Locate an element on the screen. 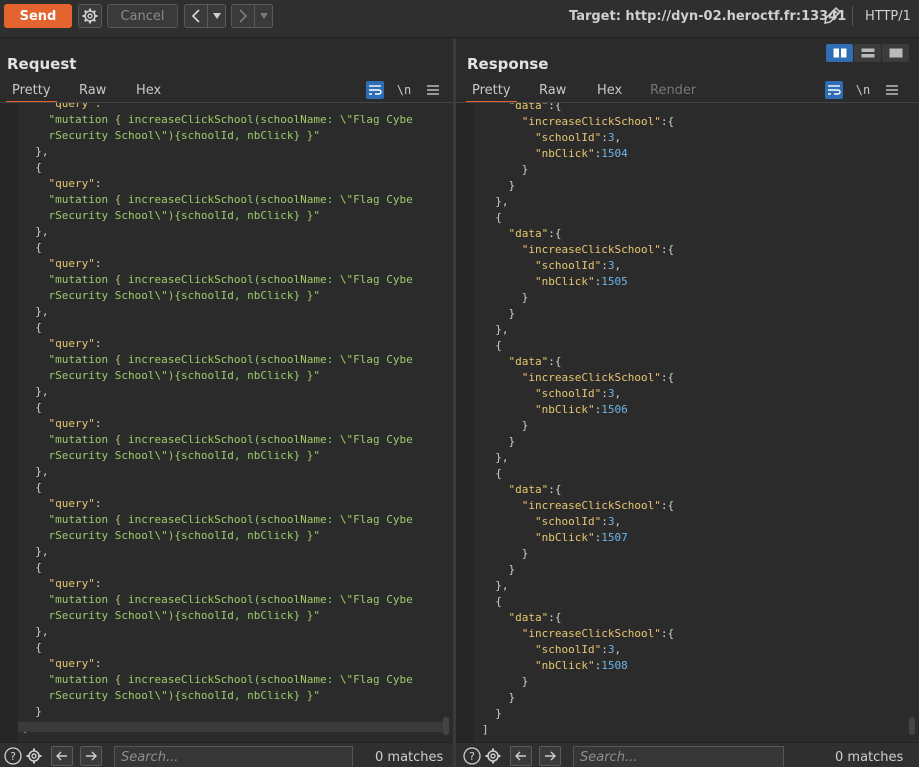 This screenshot has width=919, height=767. toolbar-separator is located at coordinates (852, 16).